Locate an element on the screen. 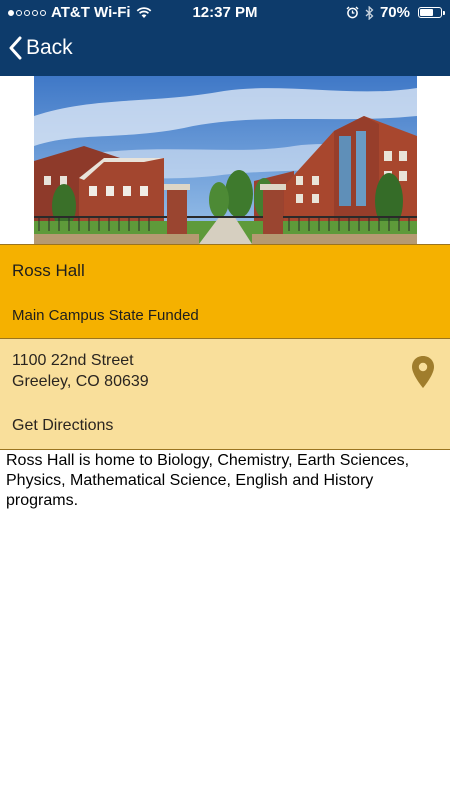 The width and height of the screenshot is (450, 800). alarm-icon is located at coordinates (352, 12).